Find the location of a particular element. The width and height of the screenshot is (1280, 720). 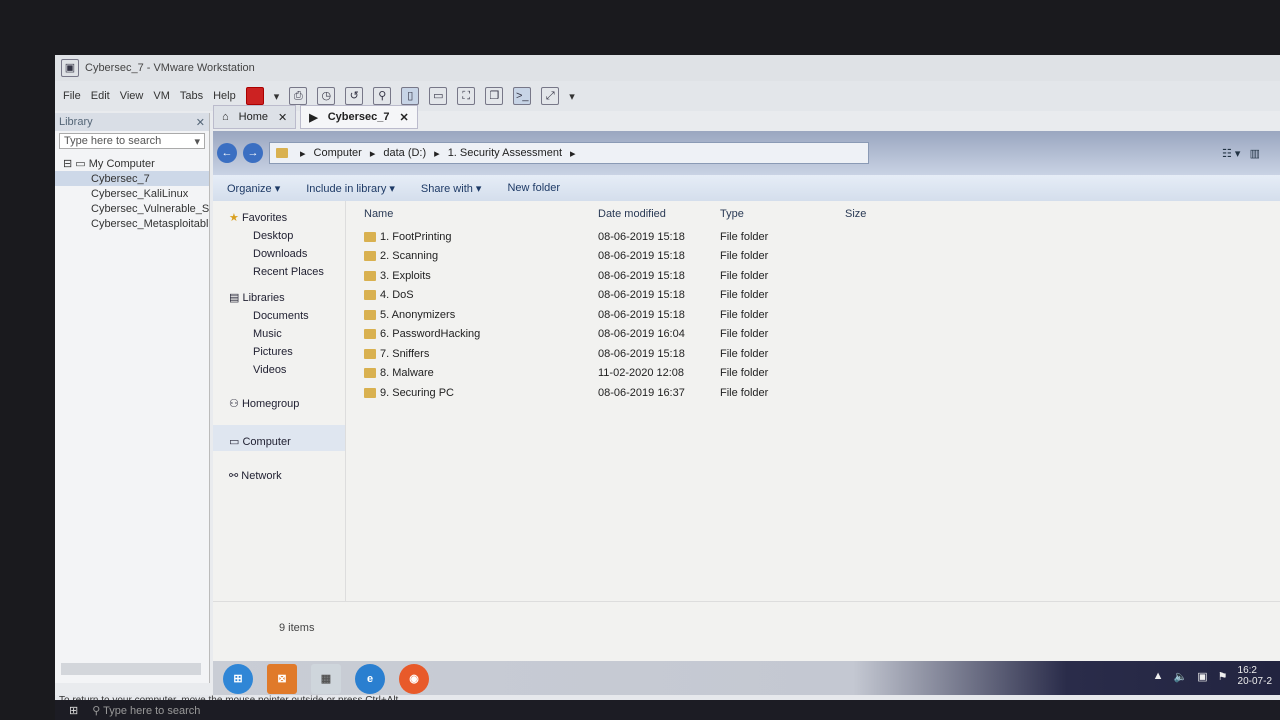

col-size: Size is located at coordinates (885, 214).